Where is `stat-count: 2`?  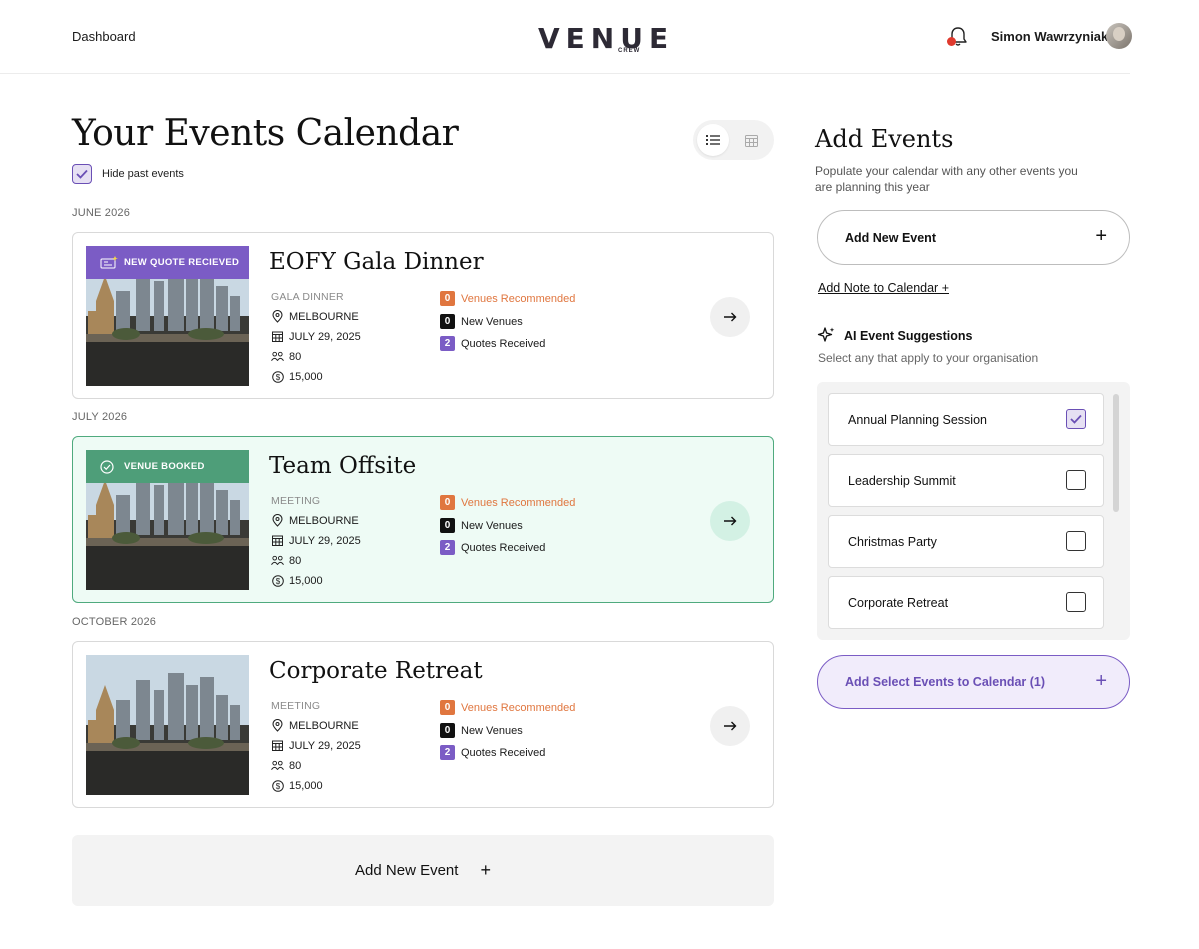
stat-count: 2 is located at coordinates (447, 752).